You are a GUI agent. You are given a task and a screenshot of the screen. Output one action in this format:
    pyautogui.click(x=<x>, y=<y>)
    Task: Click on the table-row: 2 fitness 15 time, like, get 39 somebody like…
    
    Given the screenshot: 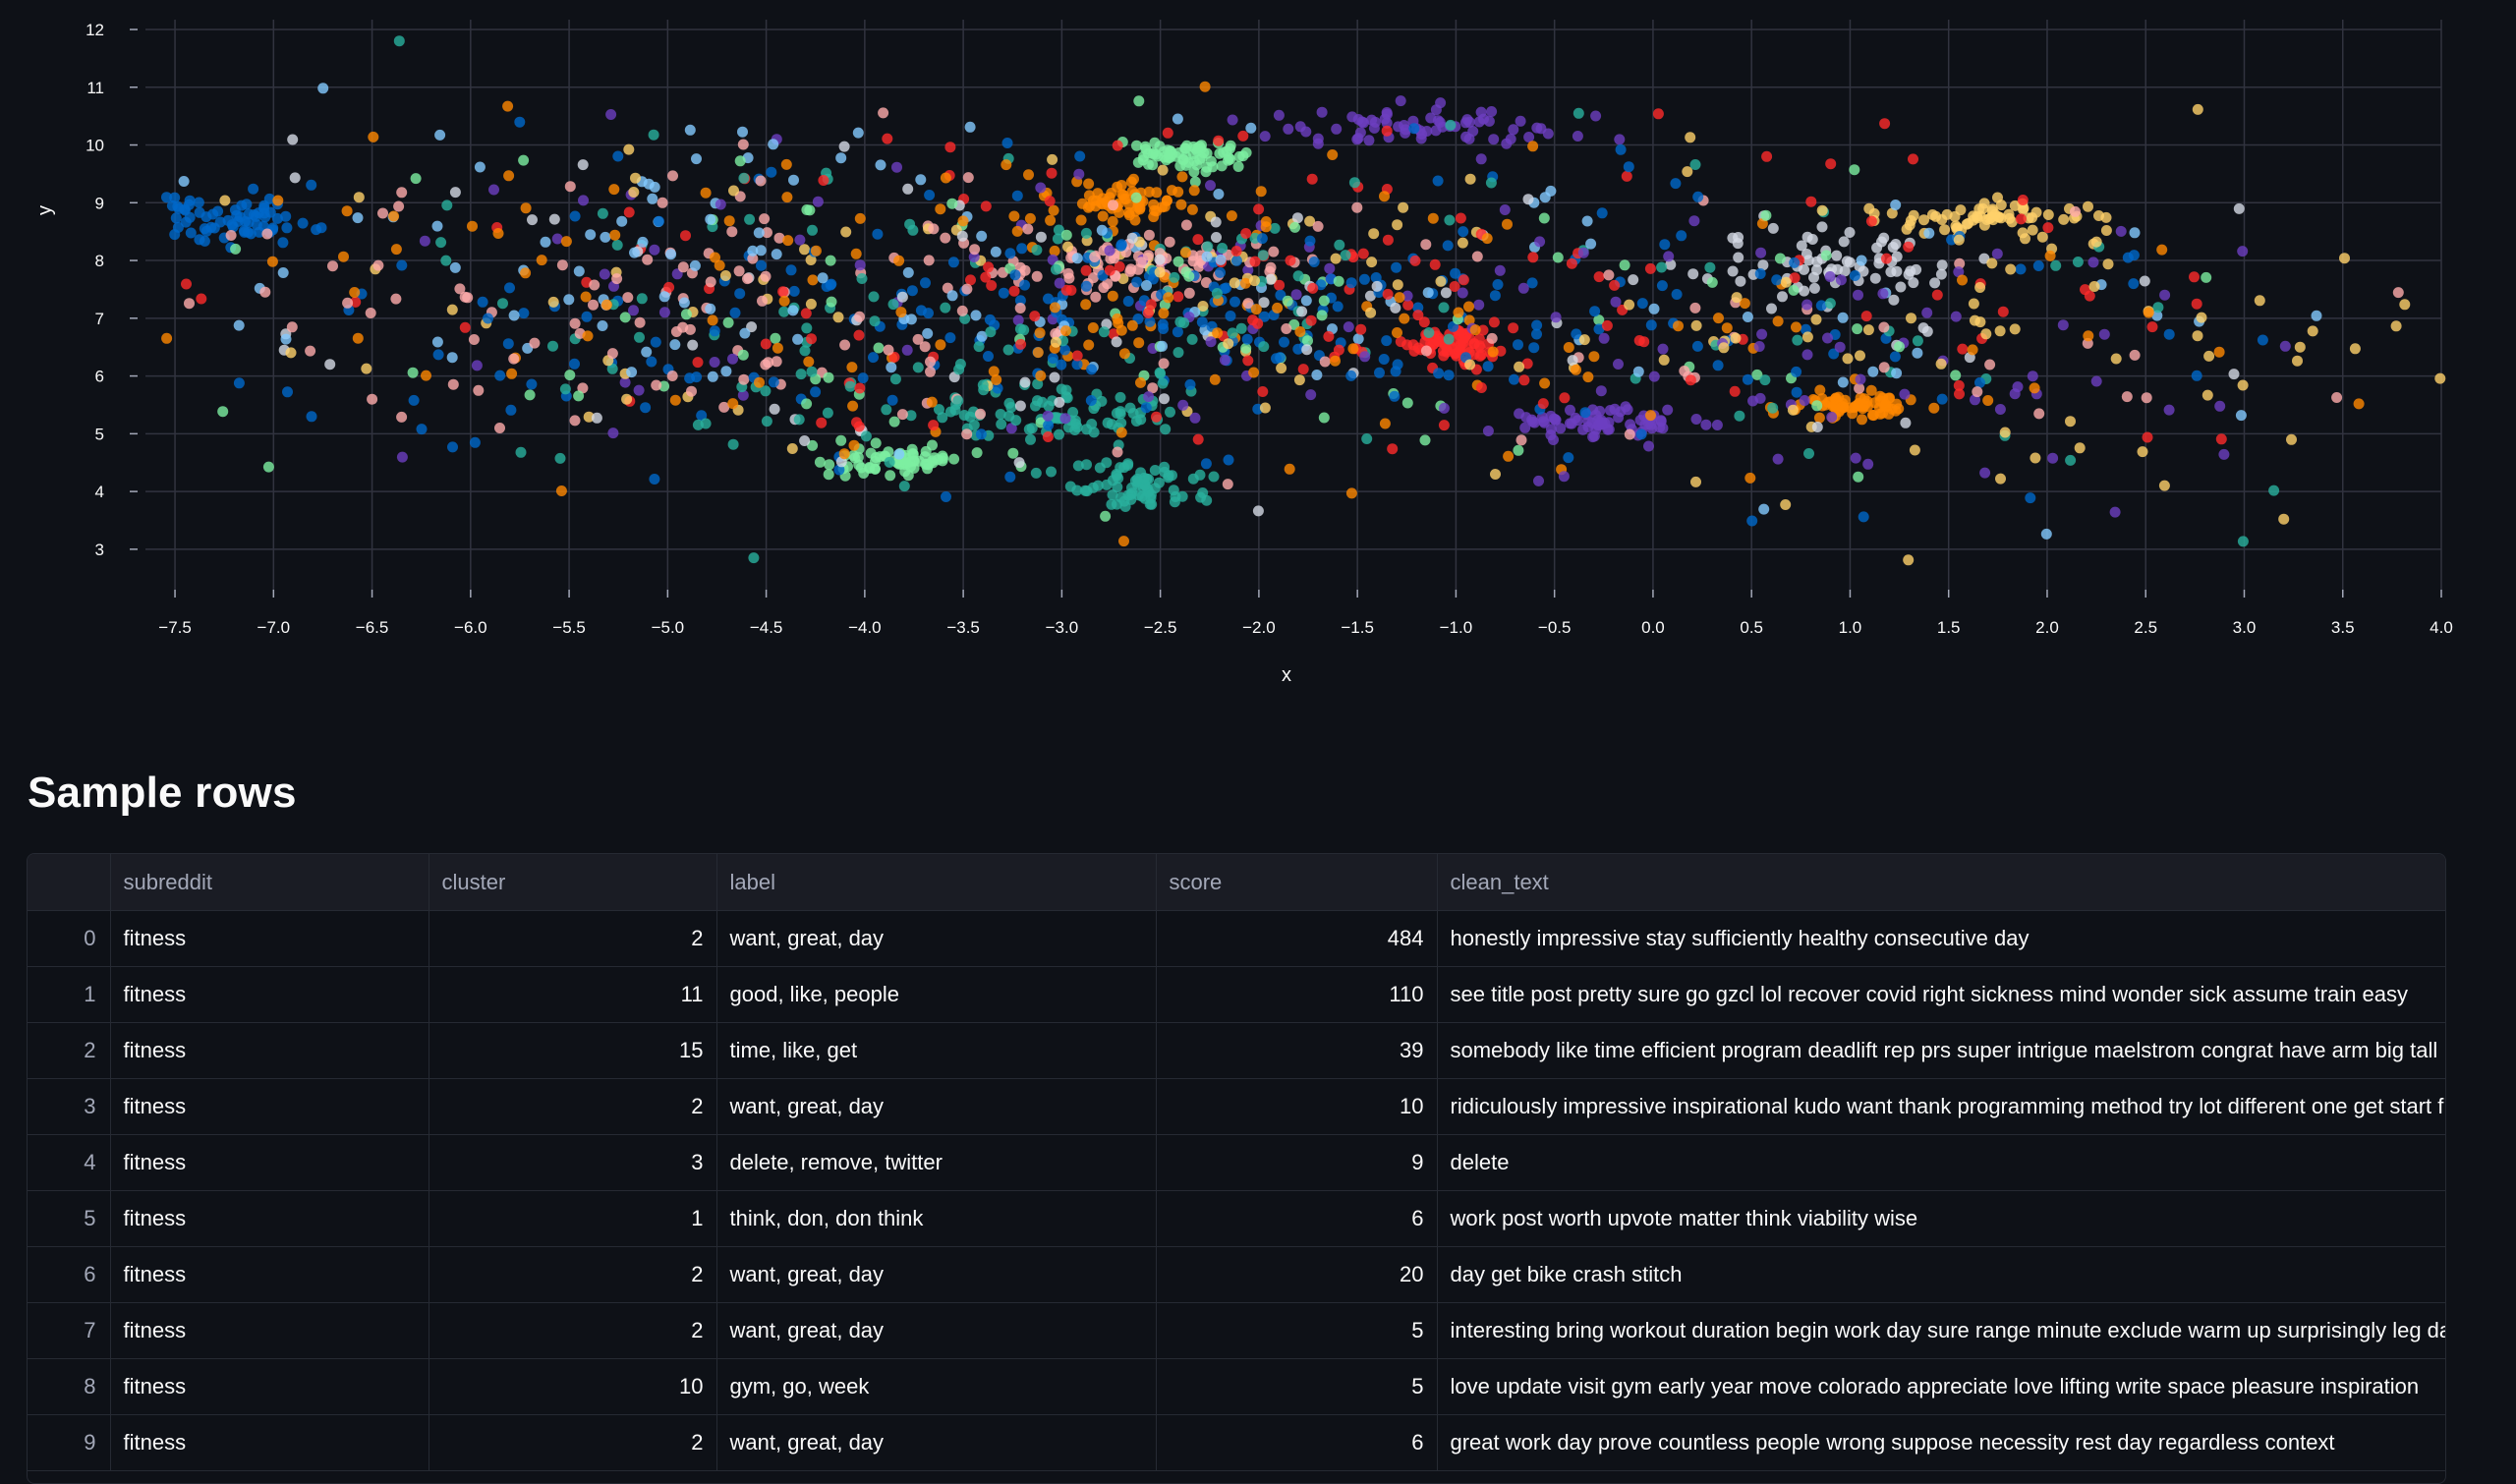 What is the action you would take?
    pyautogui.click(x=1236, y=1050)
    